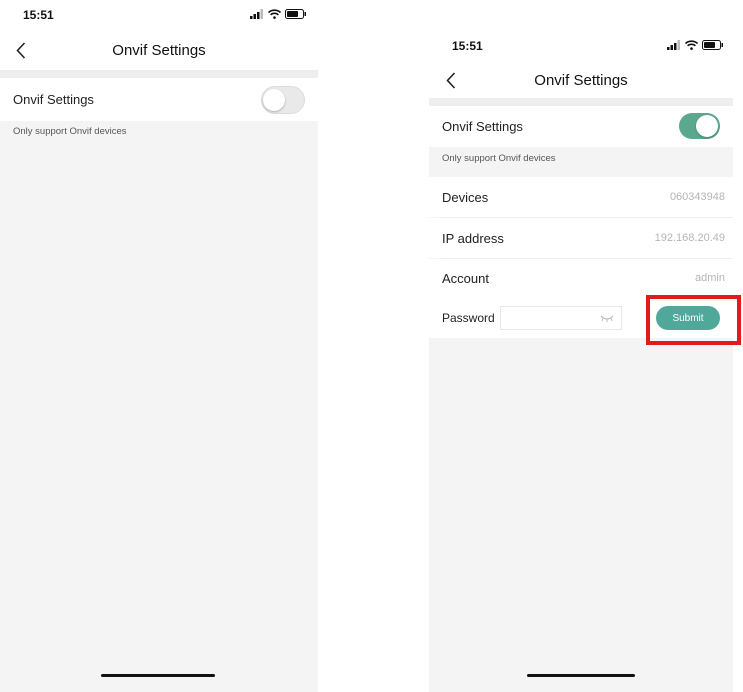  What do you see at coordinates (581, 279) in the screenshot?
I see `account-row: Account admin` at bounding box center [581, 279].